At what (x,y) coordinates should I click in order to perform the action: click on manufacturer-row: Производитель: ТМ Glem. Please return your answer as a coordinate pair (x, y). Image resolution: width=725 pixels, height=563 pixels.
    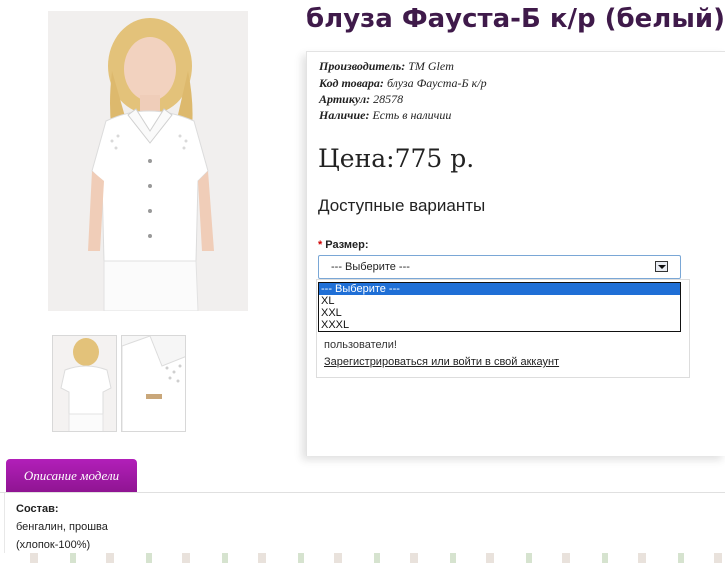
    Looking at the image, I should click on (386, 66).